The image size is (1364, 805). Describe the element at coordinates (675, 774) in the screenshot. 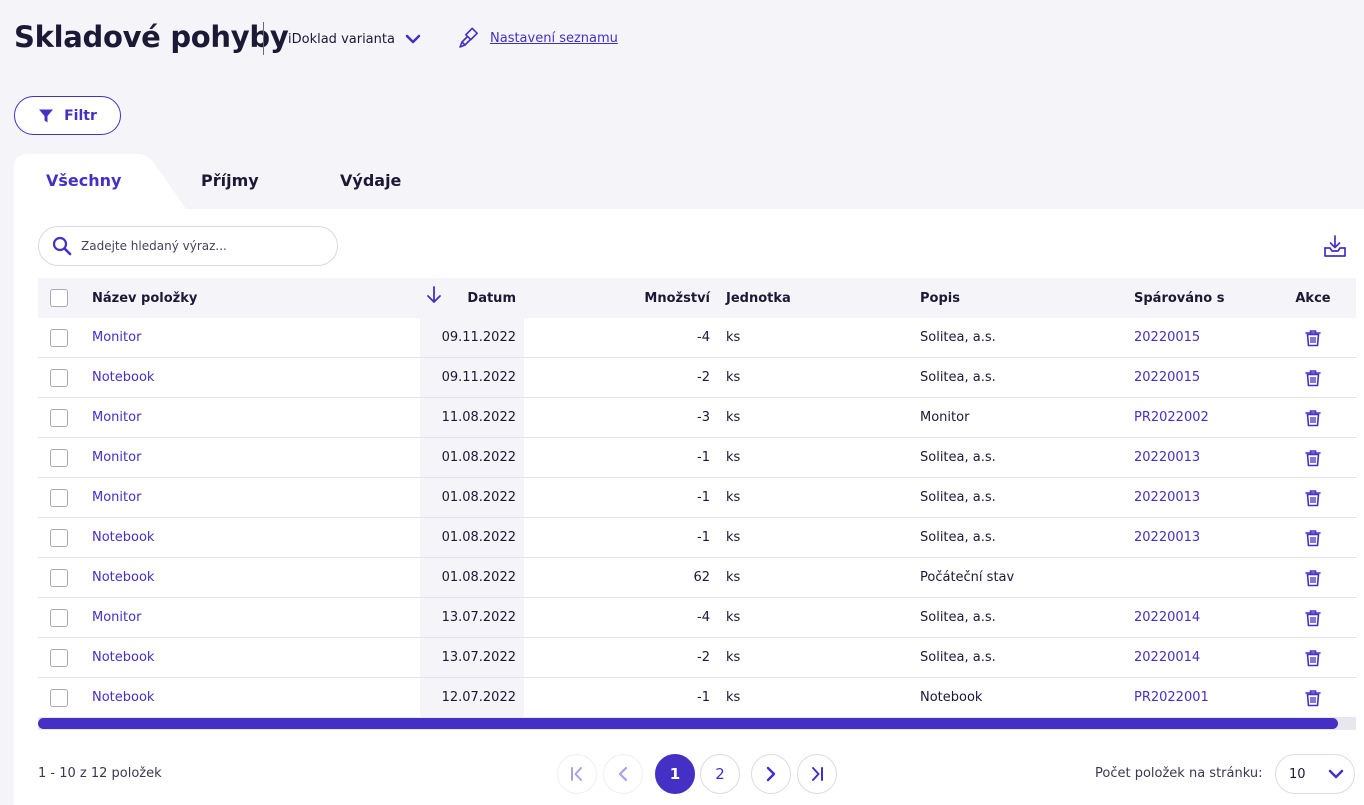

I see `page-button-1: 1` at that location.